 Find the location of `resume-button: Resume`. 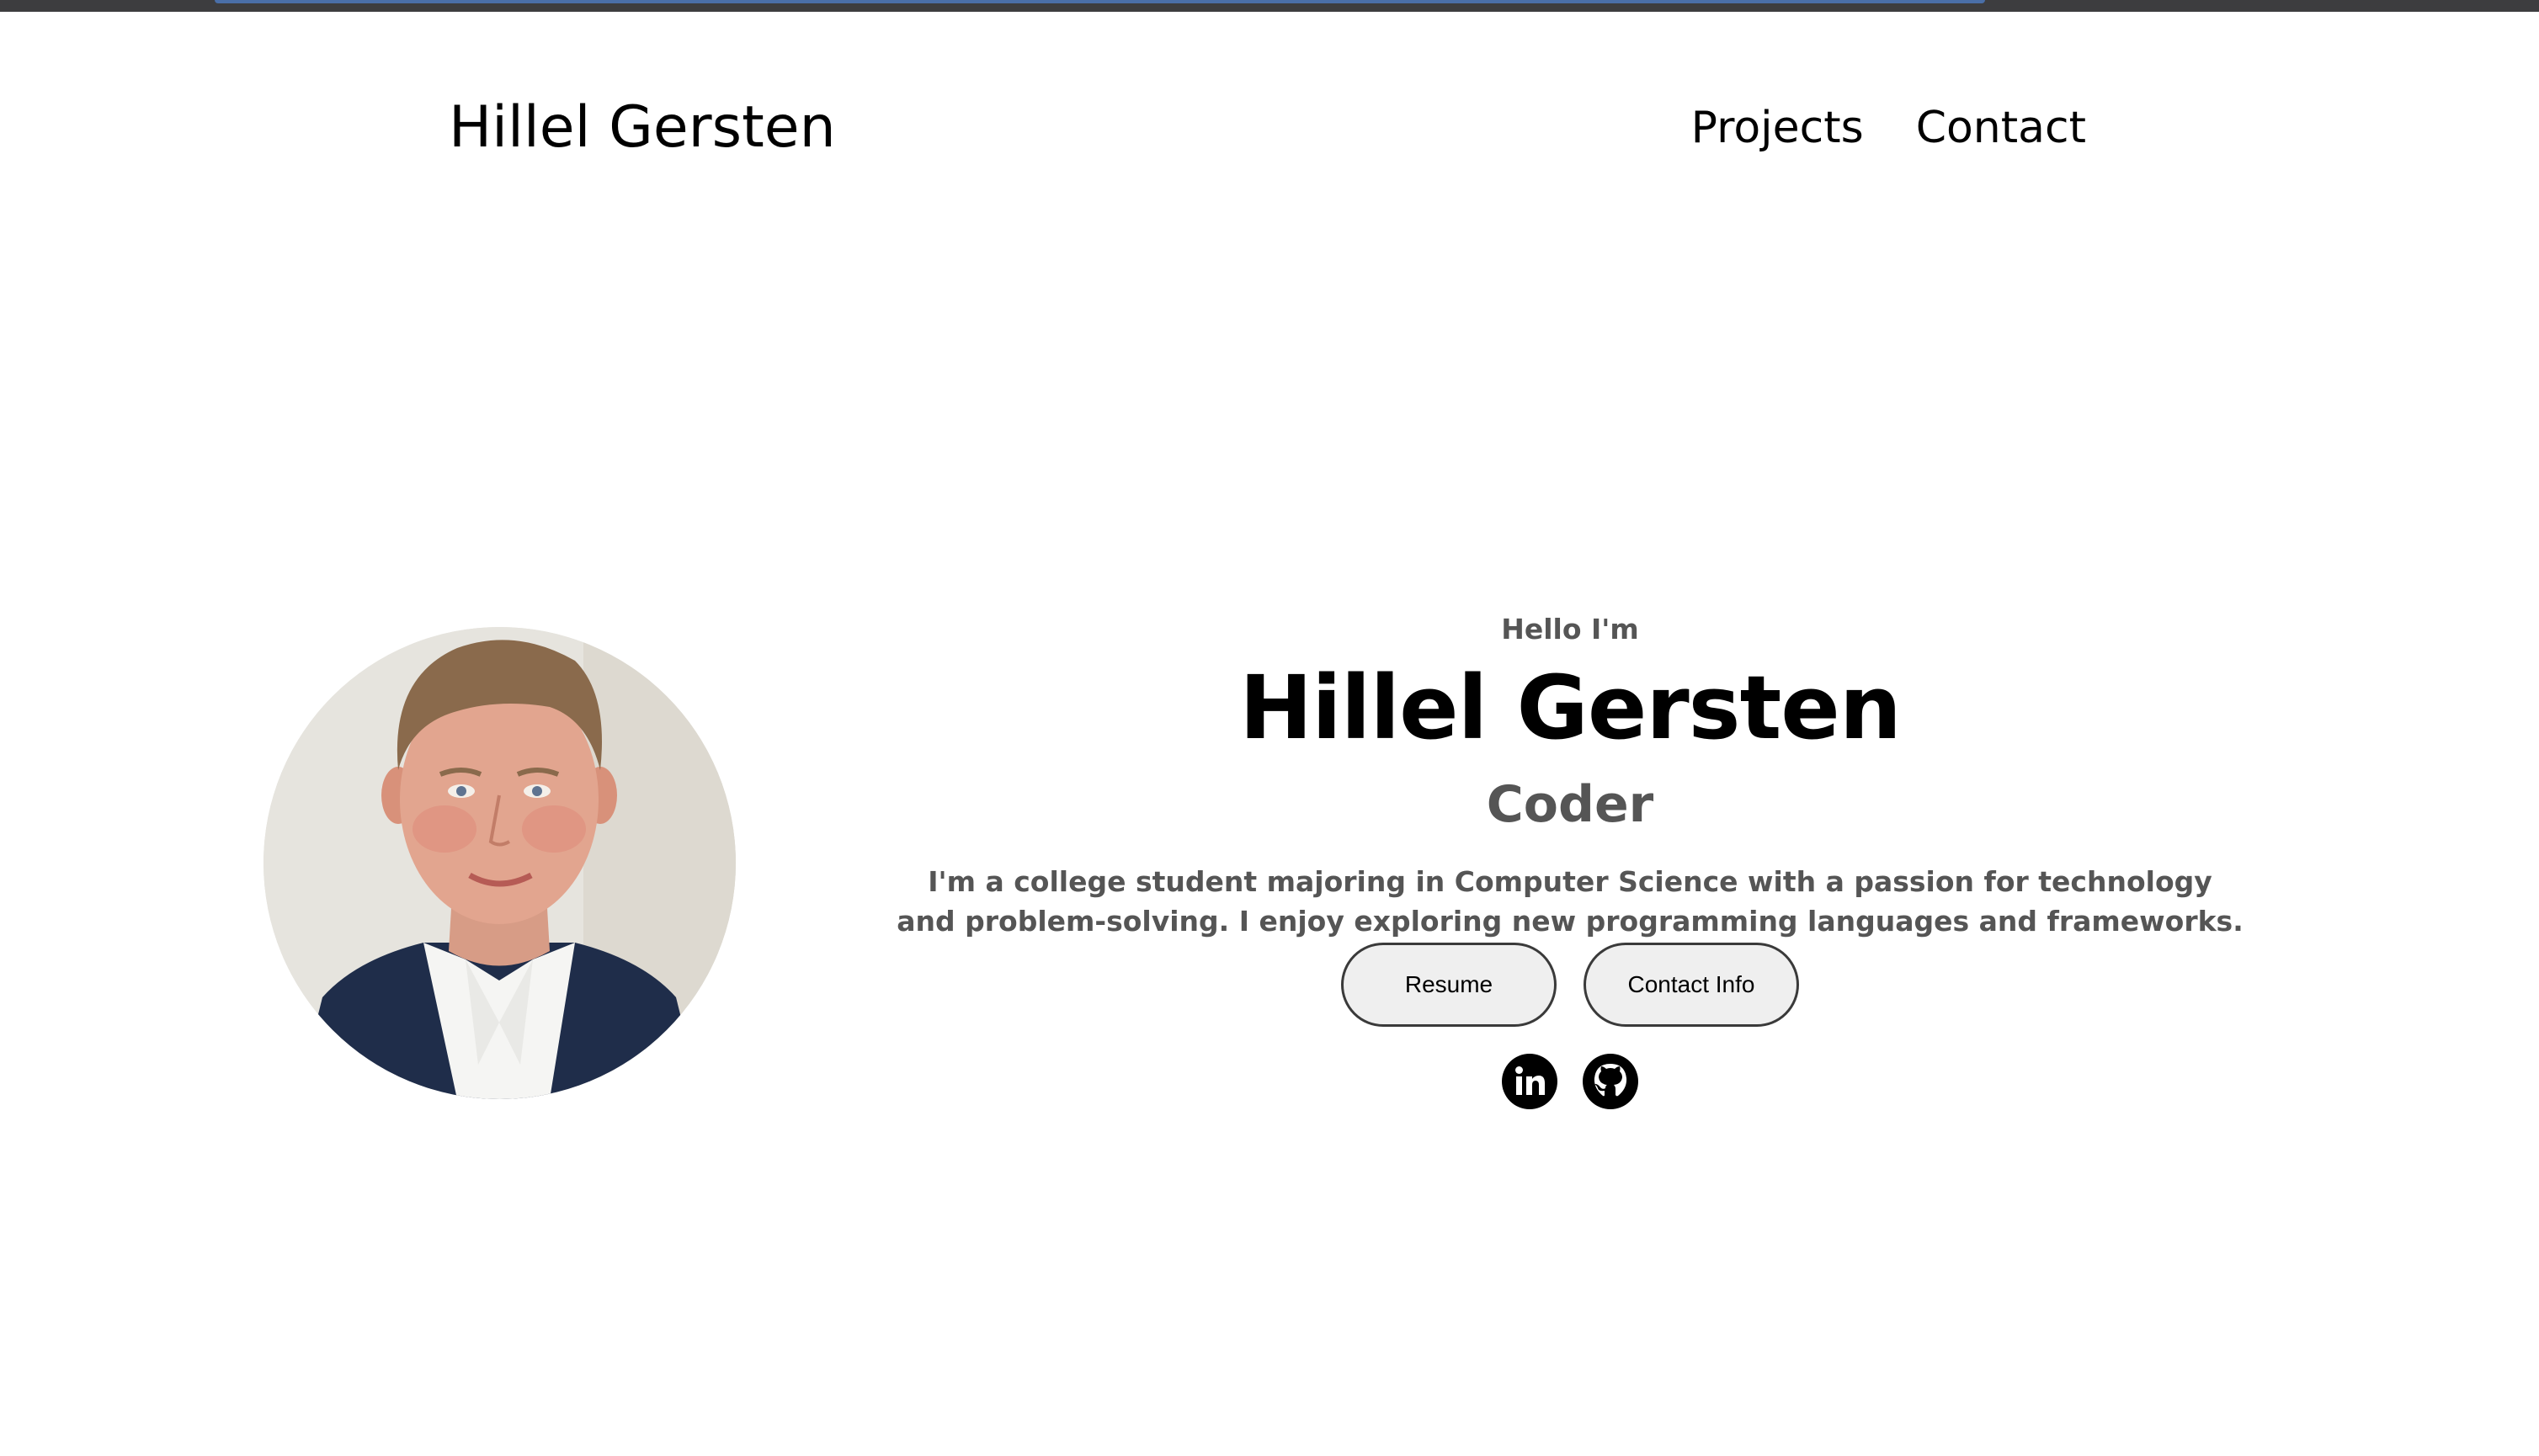

resume-button: Resume is located at coordinates (1449, 985).